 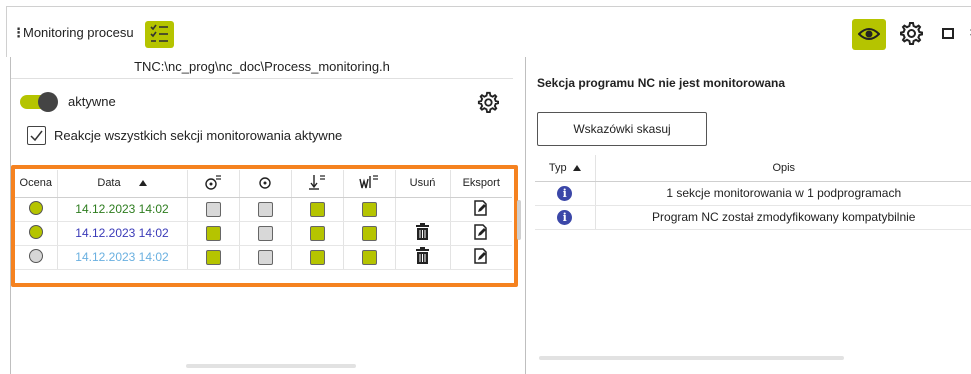 I want to click on feed-limit-icon, so click(x=317, y=182).